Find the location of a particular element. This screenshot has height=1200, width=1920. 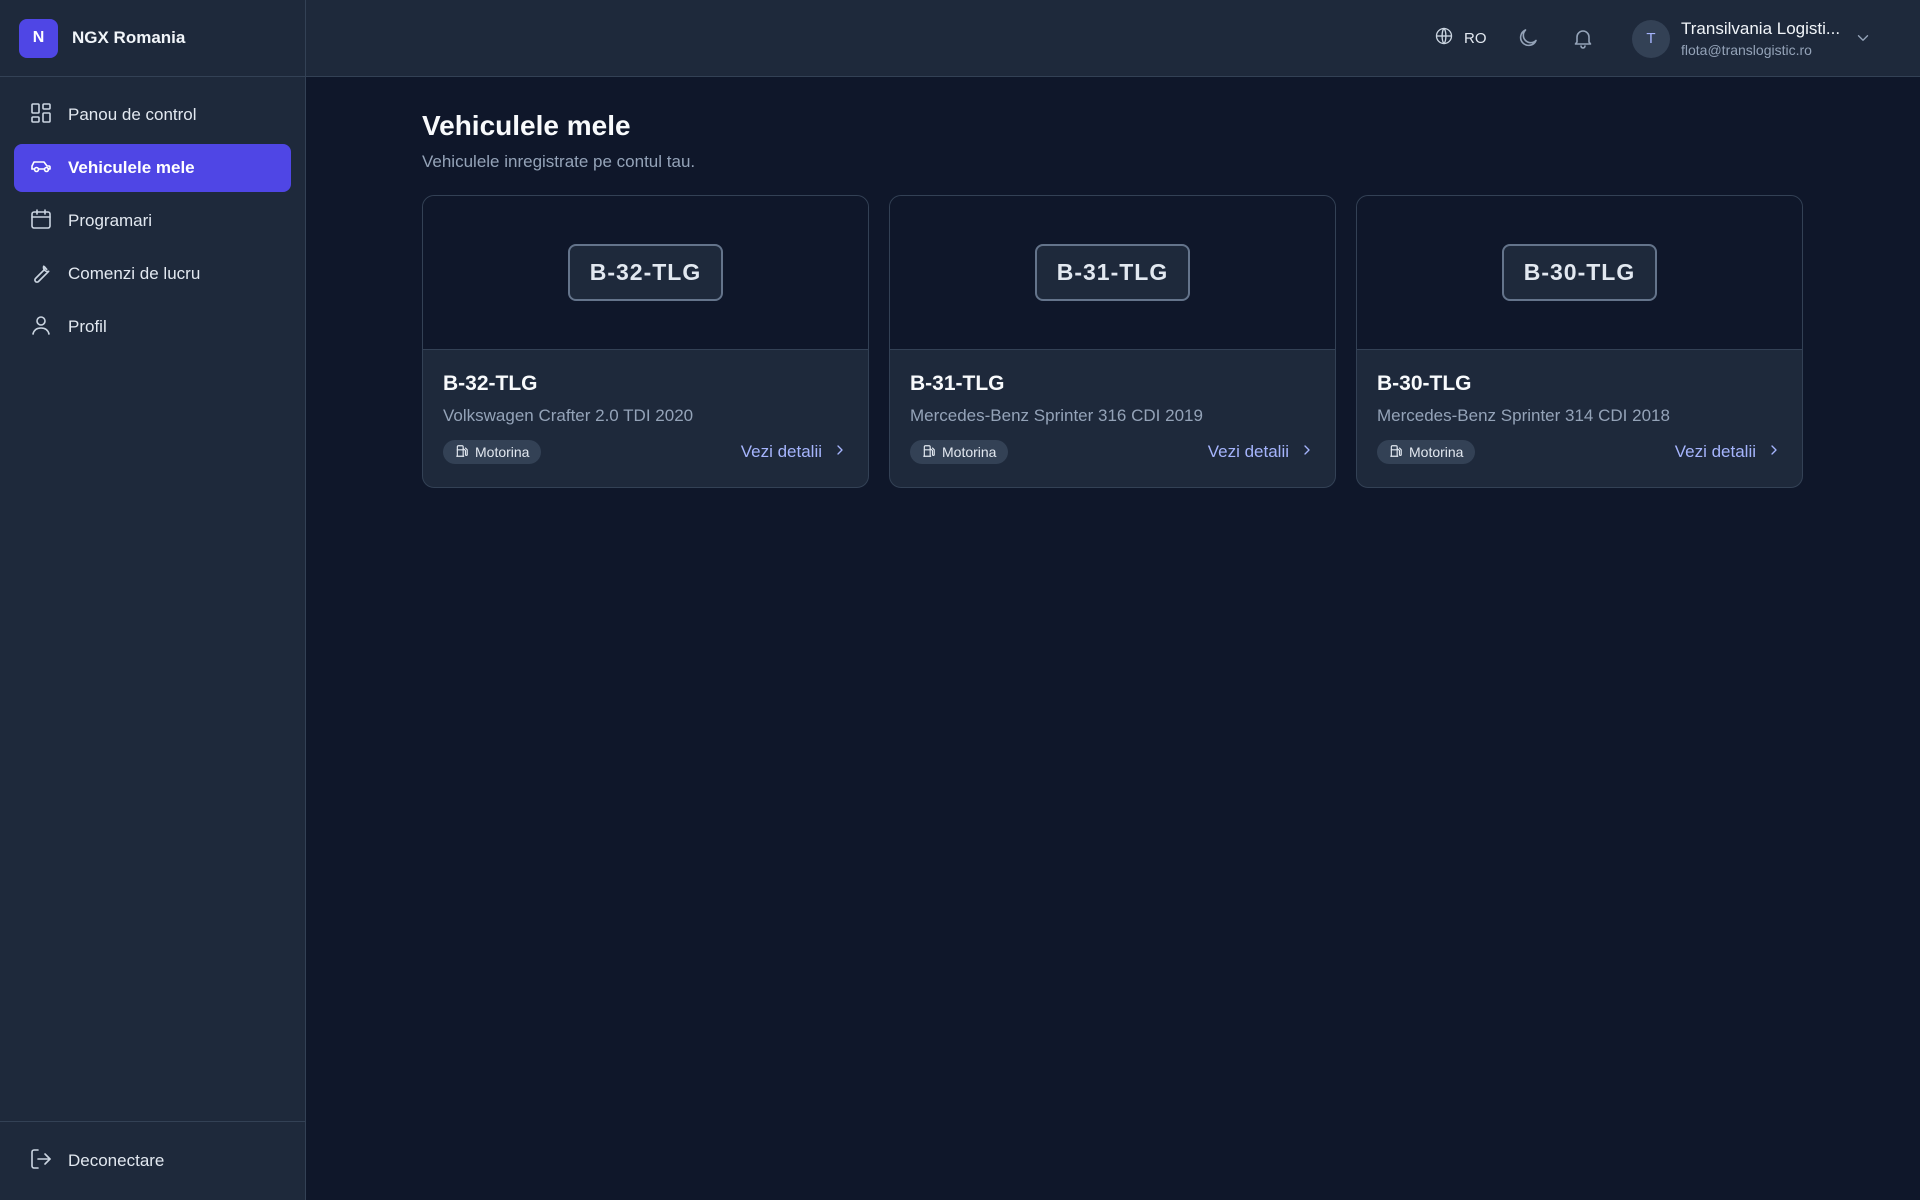

globe-icon is located at coordinates (1444, 38).